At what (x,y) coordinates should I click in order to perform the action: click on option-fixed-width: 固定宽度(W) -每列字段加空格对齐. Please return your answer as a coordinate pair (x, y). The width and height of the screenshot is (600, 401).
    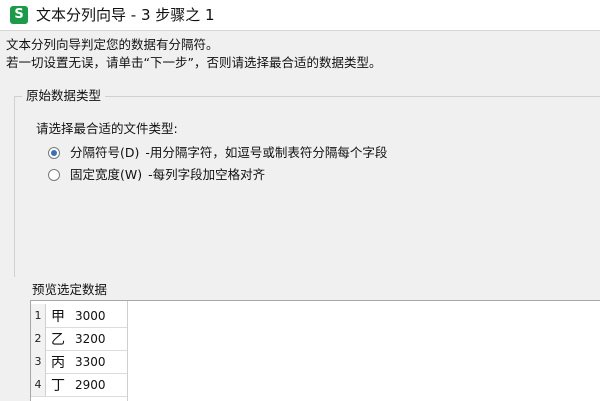
    Looking at the image, I should click on (156, 175).